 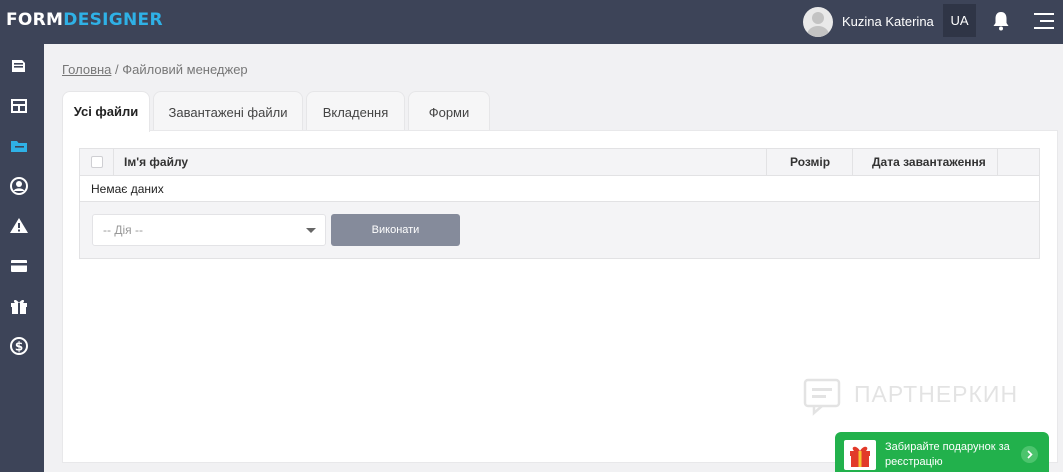 What do you see at coordinates (559, 162) in the screenshot?
I see `table-header: Ім'я файлу Розмір Дата завантаження` at bounding box center [559, 162].